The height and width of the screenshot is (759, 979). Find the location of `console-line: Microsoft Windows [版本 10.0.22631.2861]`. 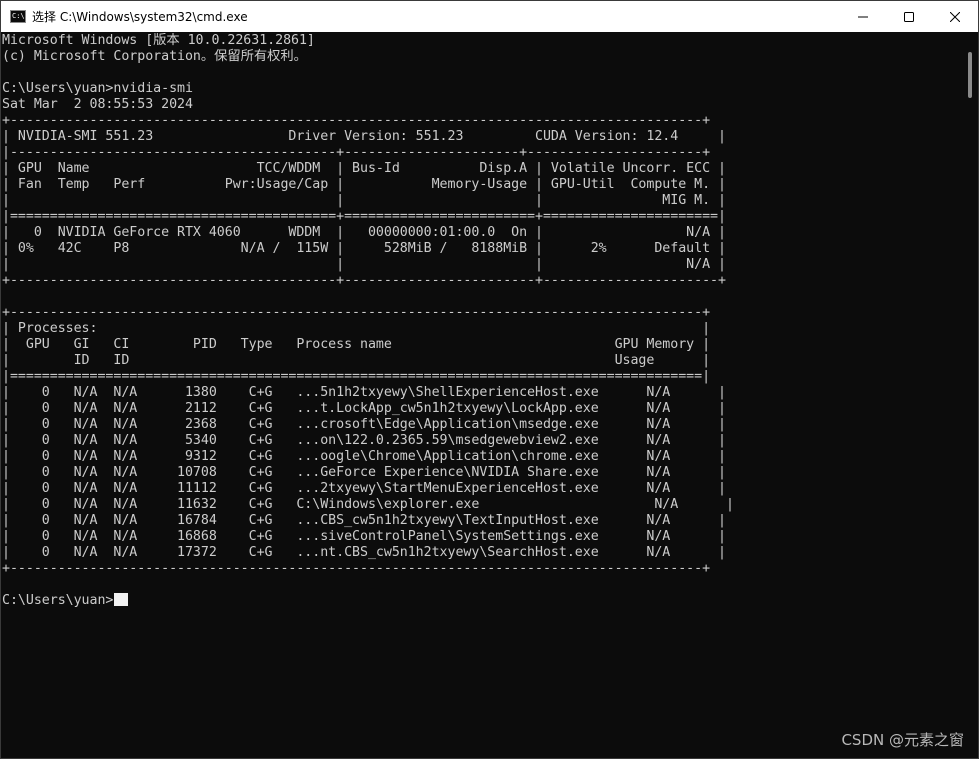

console-line: Microsoft Windows [版本 10.0.22631.2861] is located at coordinates (158, 40).